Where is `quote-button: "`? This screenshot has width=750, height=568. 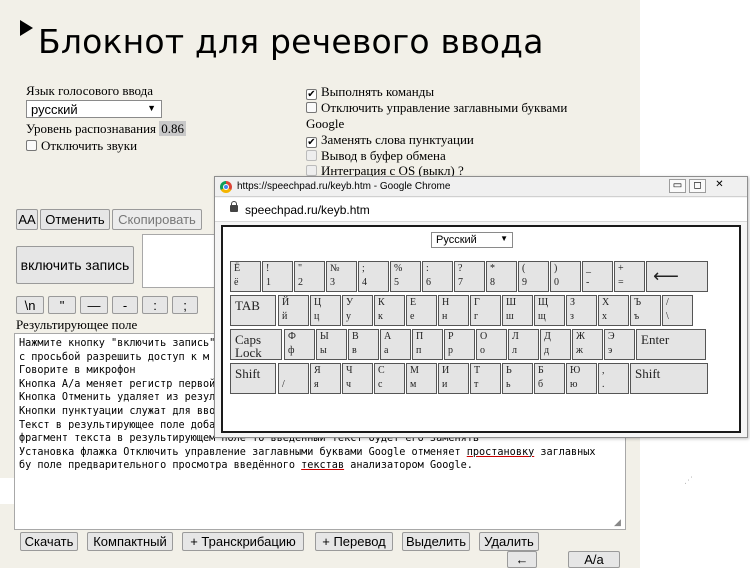
quote-button: " is located at coordinates (62, 305).